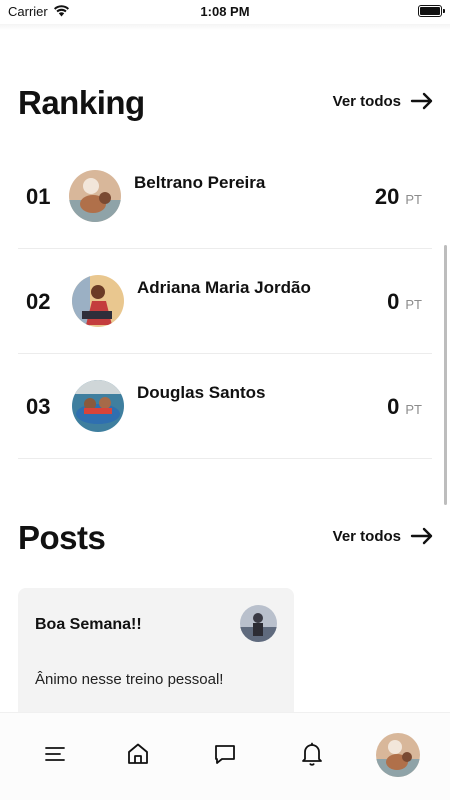  I want to click on chat-icon, so click(225, 754).